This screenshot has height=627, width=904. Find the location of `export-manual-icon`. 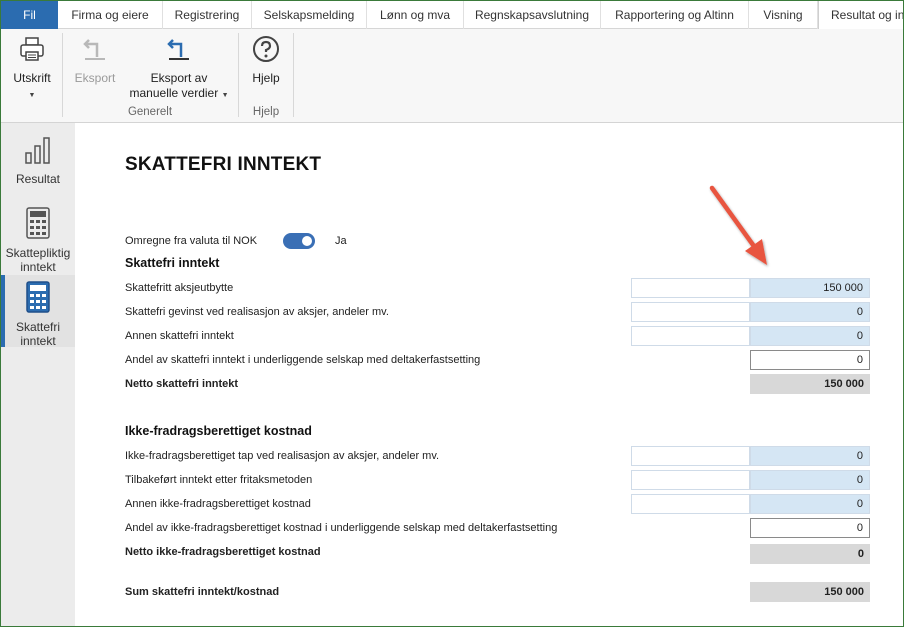

export-manual-icon is located at coordinates (179, 51).